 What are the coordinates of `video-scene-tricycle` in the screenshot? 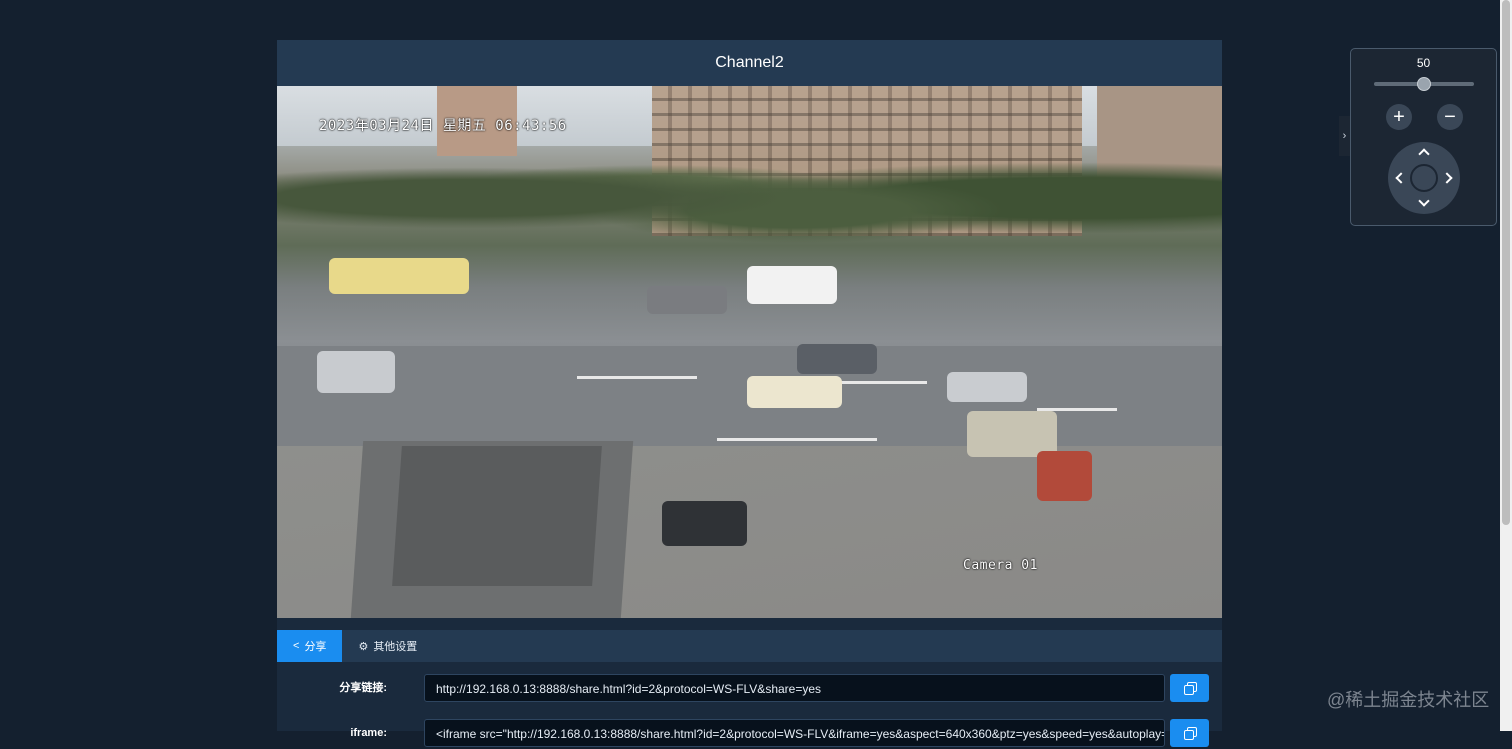 It's located at (704, 523).